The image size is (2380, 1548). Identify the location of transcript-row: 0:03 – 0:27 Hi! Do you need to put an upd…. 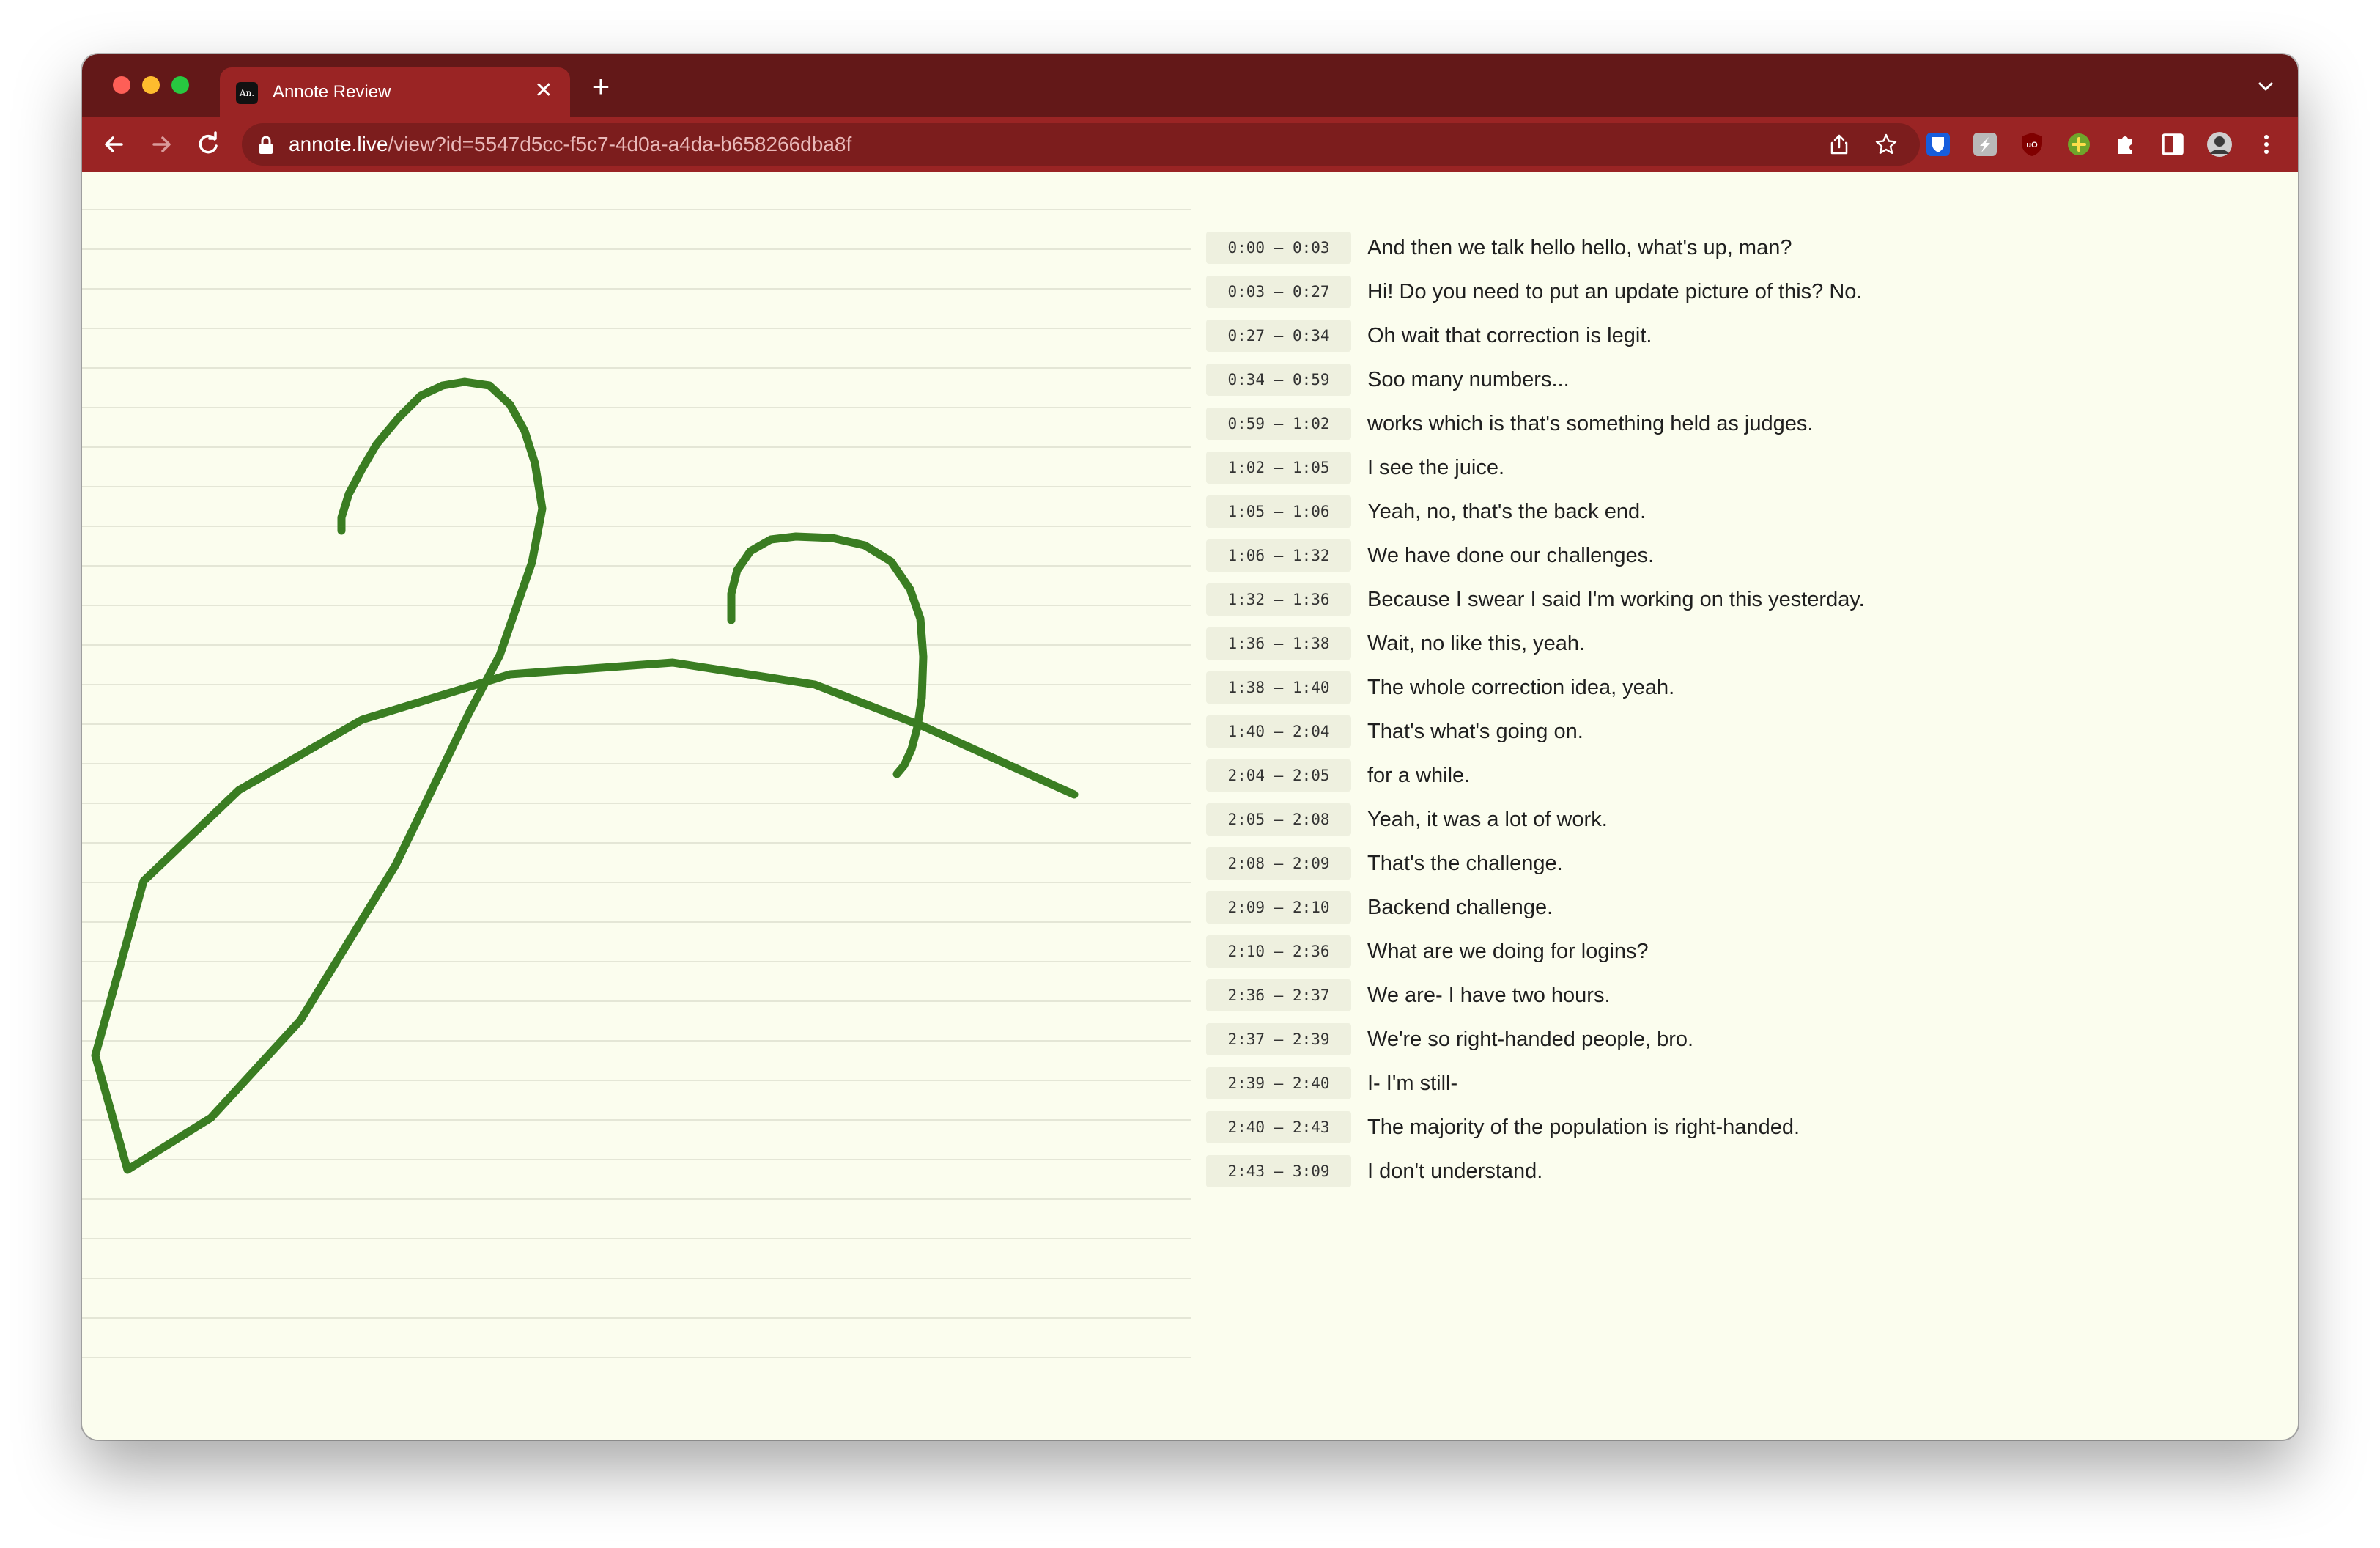
(1645, 293).